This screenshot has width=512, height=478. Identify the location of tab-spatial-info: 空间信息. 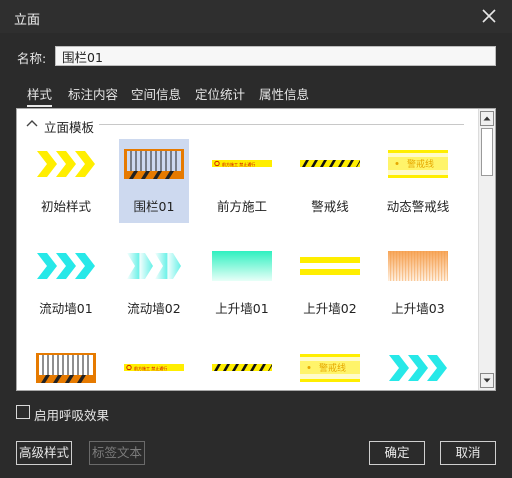
(156, 95).